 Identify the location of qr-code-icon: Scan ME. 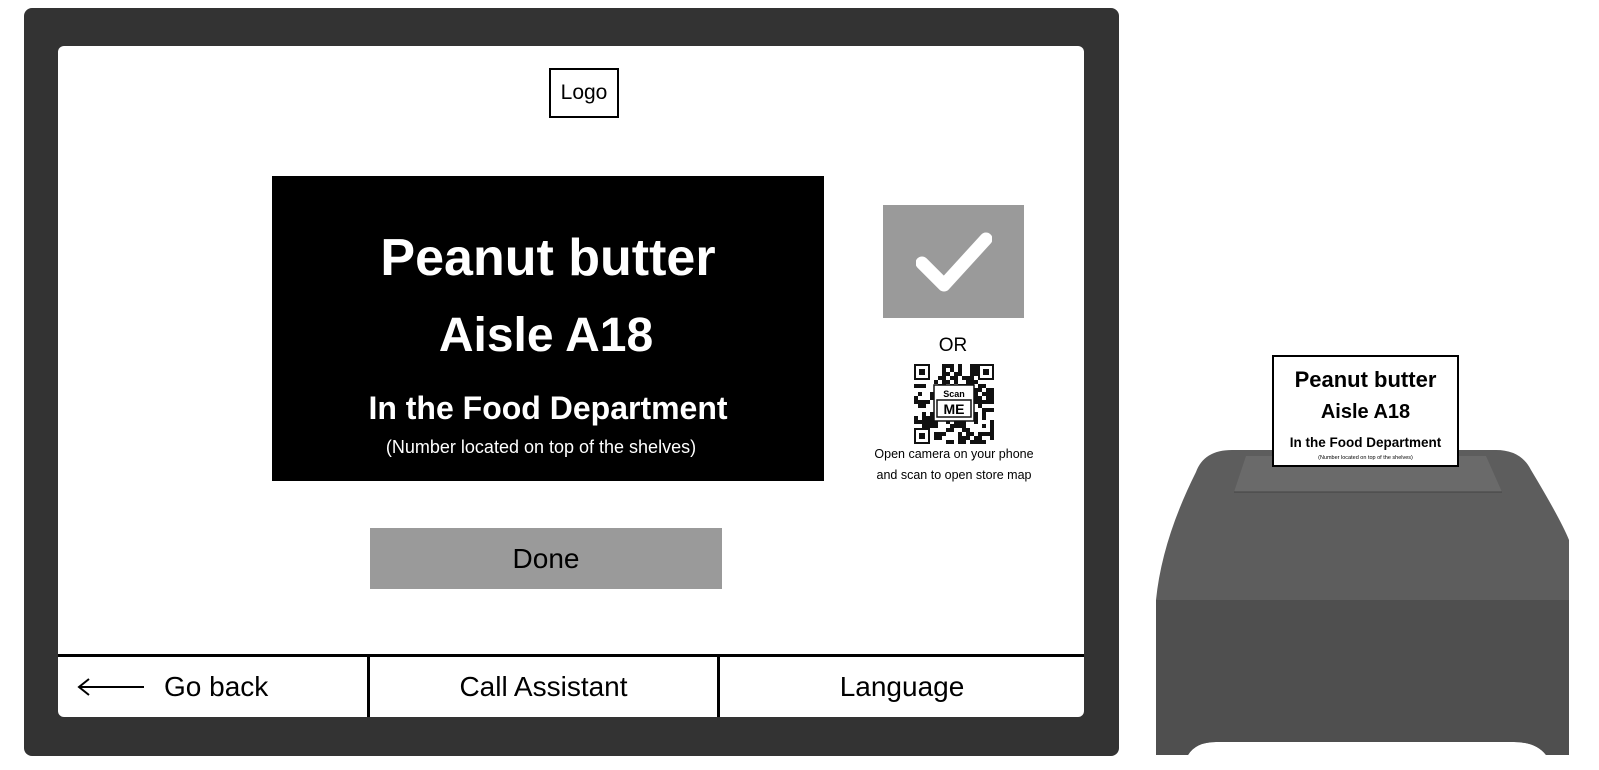
(954, 404).